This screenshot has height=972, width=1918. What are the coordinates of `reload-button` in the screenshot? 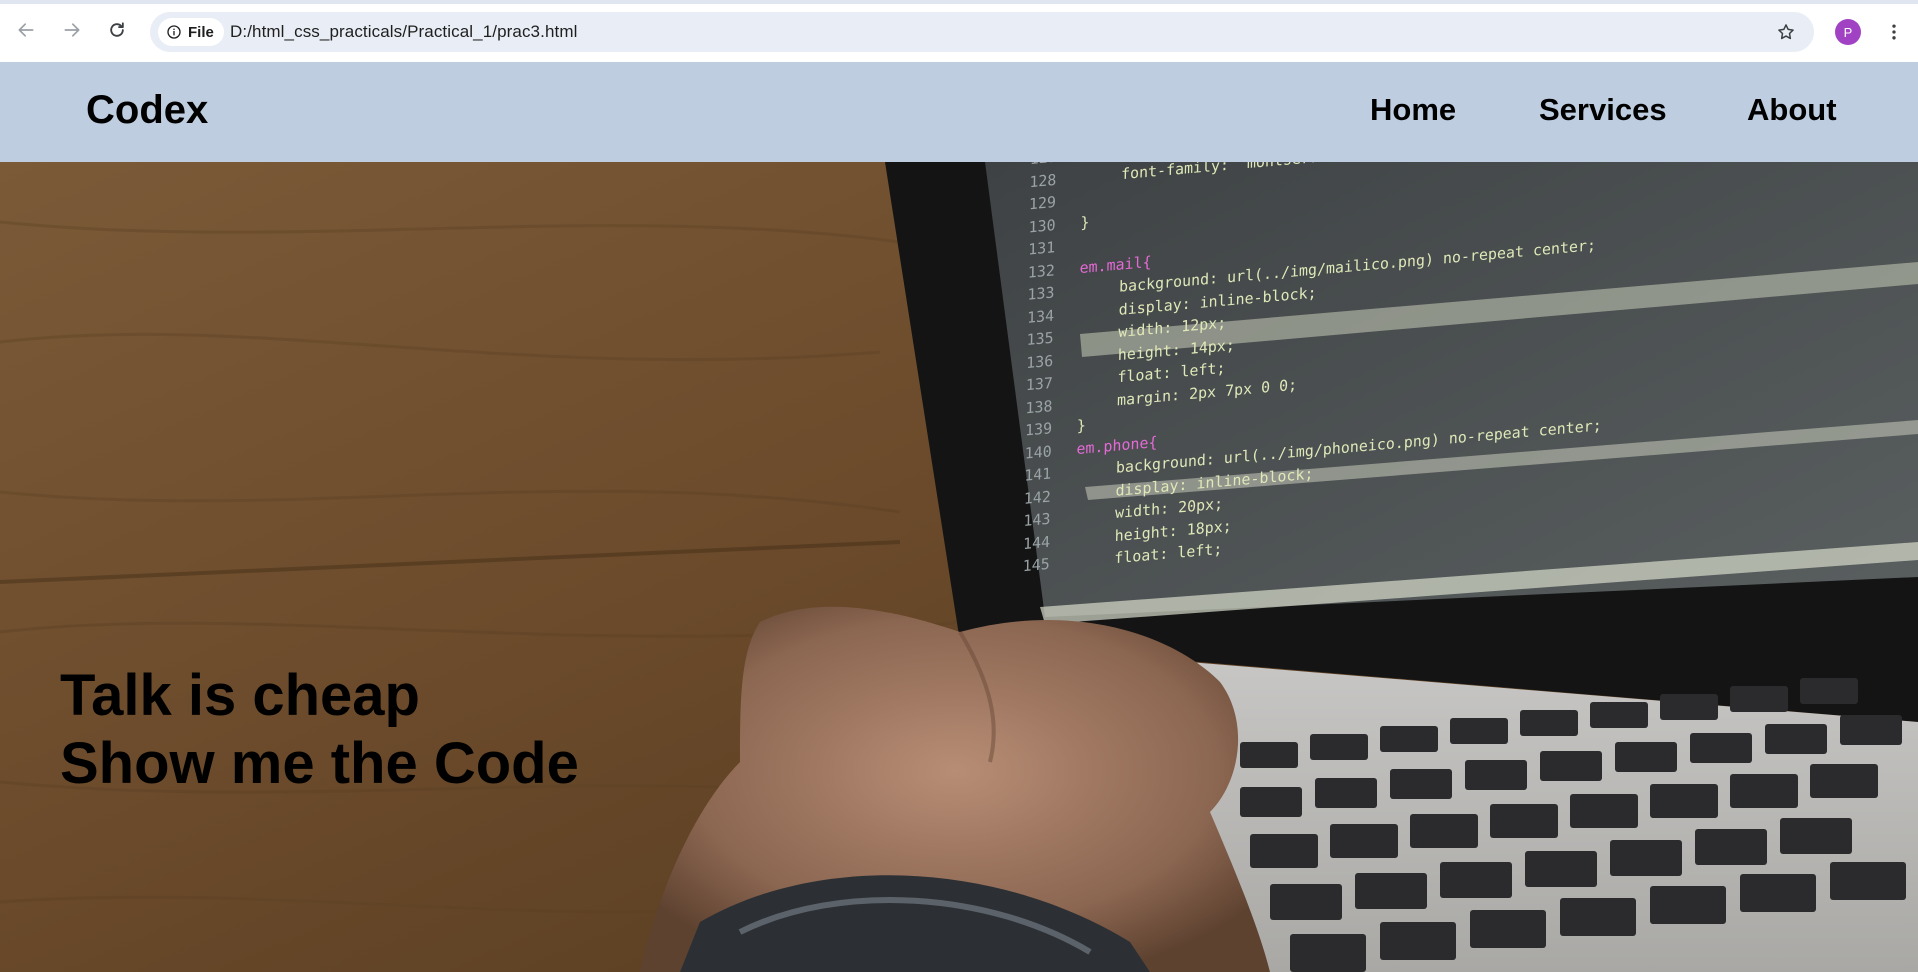 It's located at (117, 30).